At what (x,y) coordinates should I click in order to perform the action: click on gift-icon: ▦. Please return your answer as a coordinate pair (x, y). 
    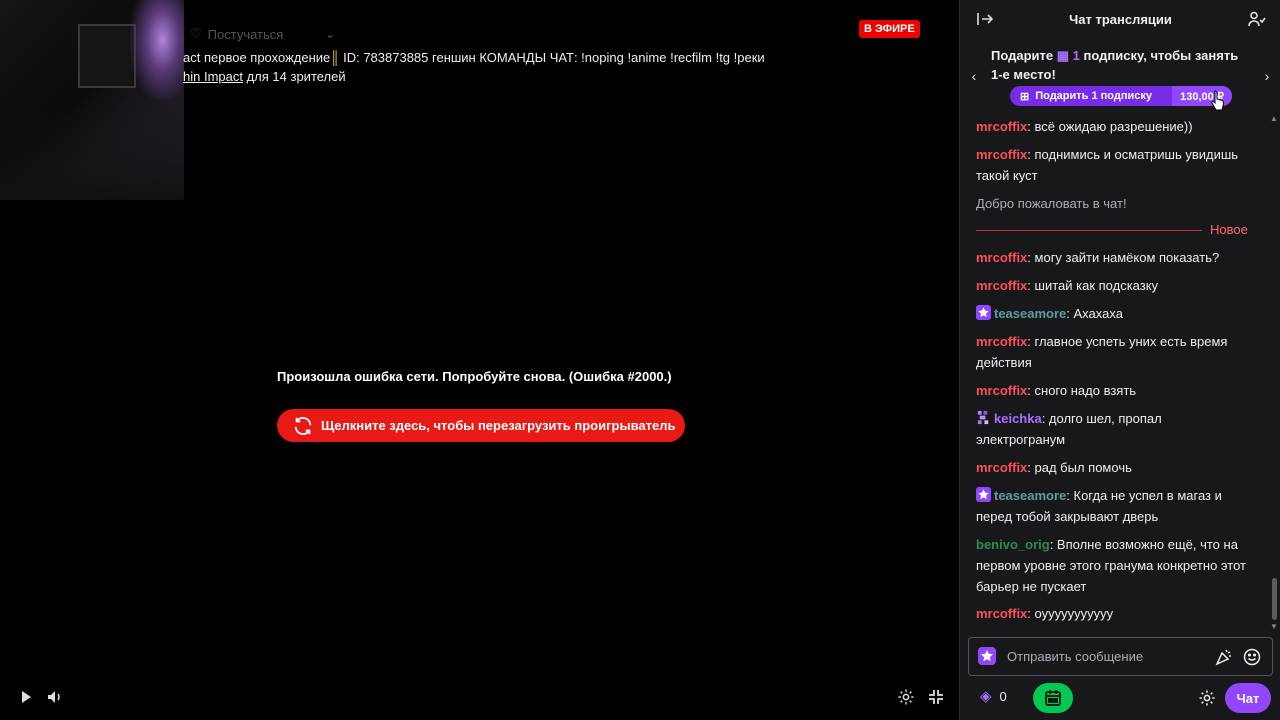
    Looking at the image, I should click on (1063, 55).